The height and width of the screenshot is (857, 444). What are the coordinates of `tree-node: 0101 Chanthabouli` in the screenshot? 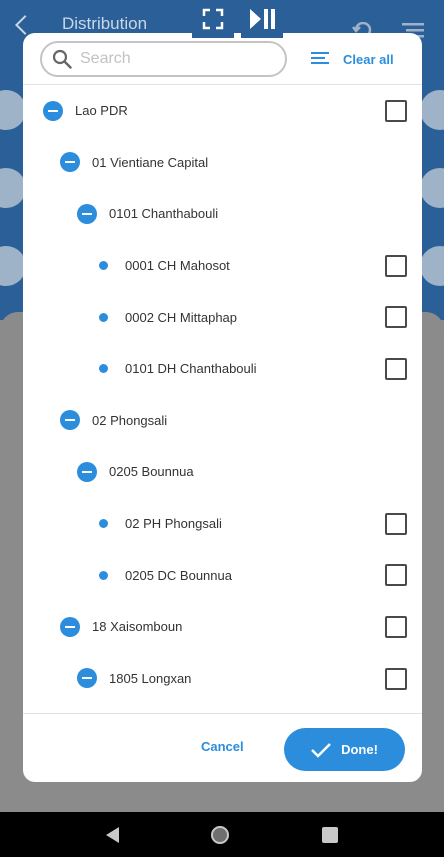 It's located at (222, 214).